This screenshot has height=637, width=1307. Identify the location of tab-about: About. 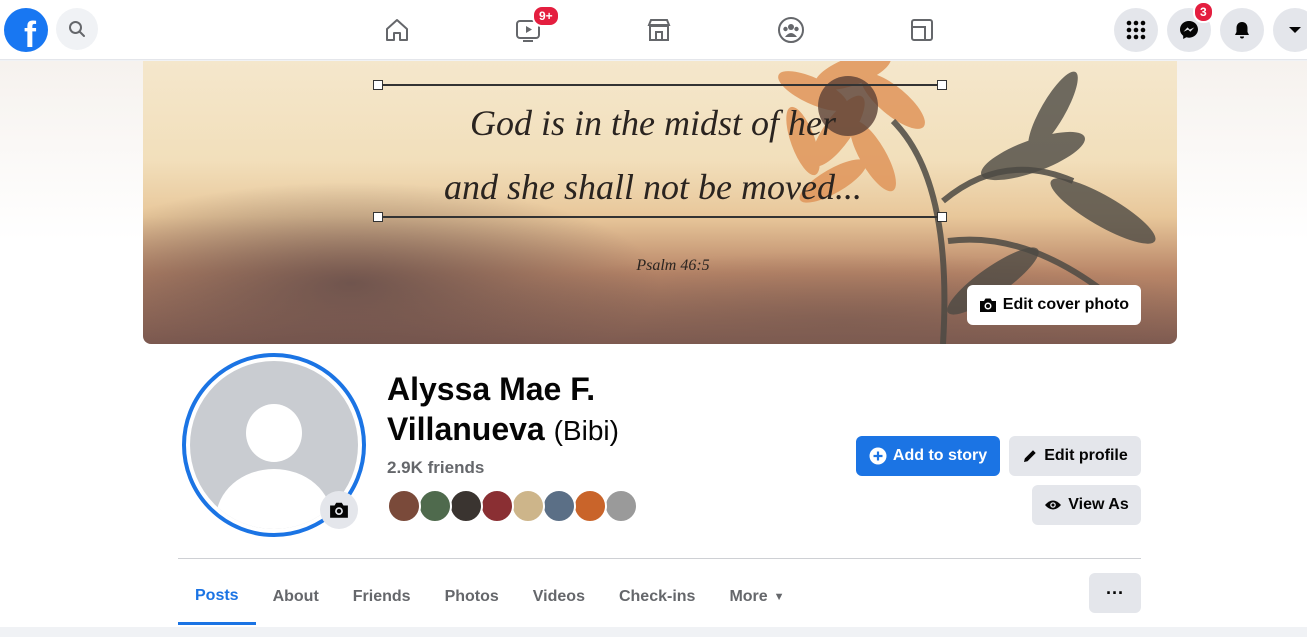
(296, 597).